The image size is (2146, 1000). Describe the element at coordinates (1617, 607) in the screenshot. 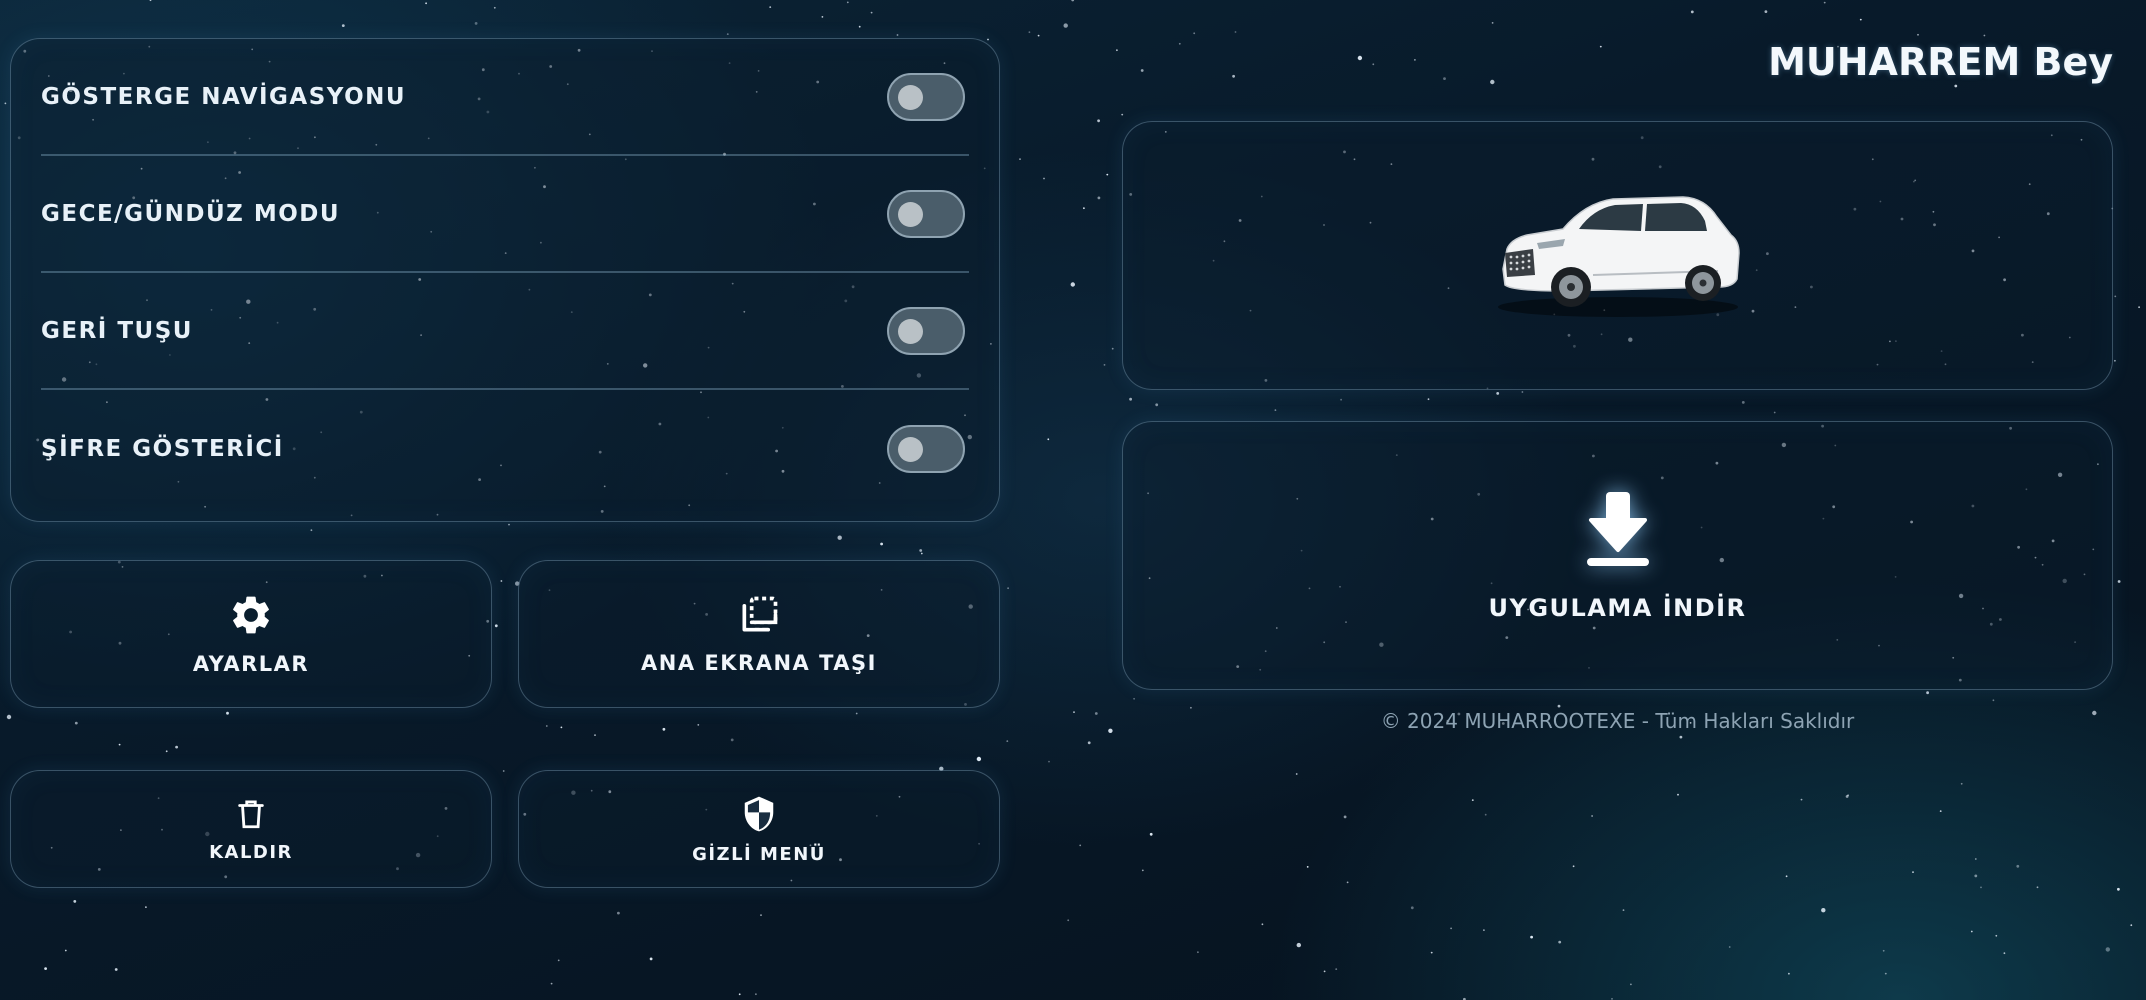

I see `download-app-label: UYGULAMA İNDİR` at that location.